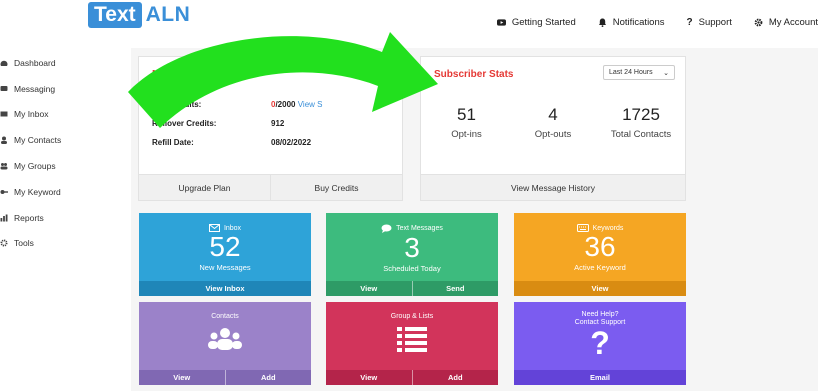 The width and height of the screenshot is (818, 391). What do you see at coordinates (336, 187) in the screenshot?
I see `buy-credits-button: Buy Credits` at bounding box center [336, 187].